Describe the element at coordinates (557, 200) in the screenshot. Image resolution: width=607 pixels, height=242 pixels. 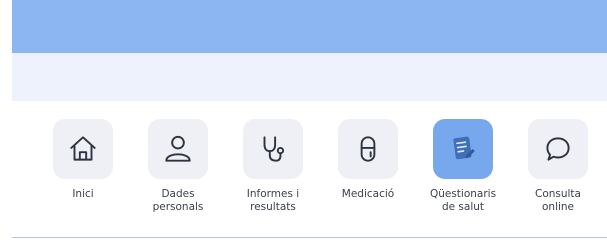
I see `nav-label: Consulta online` at that location.